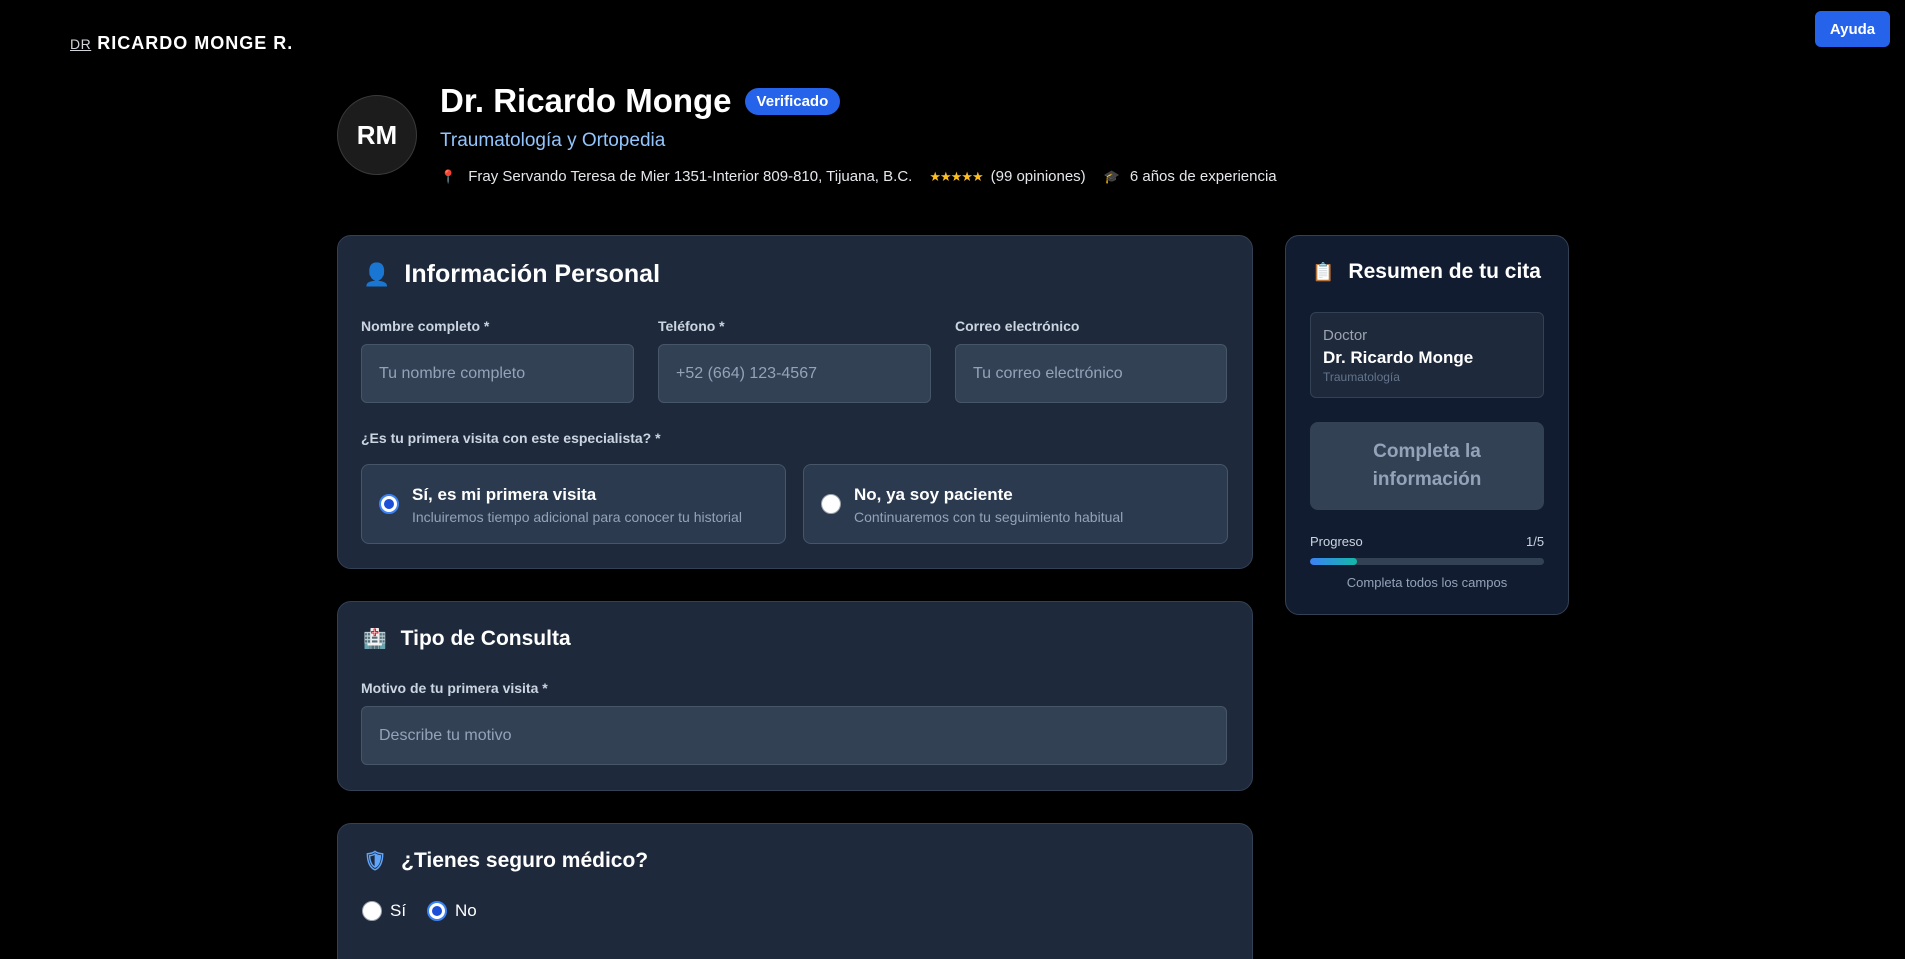  What do you see at coordinates (1323, 271) in the screenshot?
I see `clipboard-icon: 📋` at bounding box center [1323, 271].